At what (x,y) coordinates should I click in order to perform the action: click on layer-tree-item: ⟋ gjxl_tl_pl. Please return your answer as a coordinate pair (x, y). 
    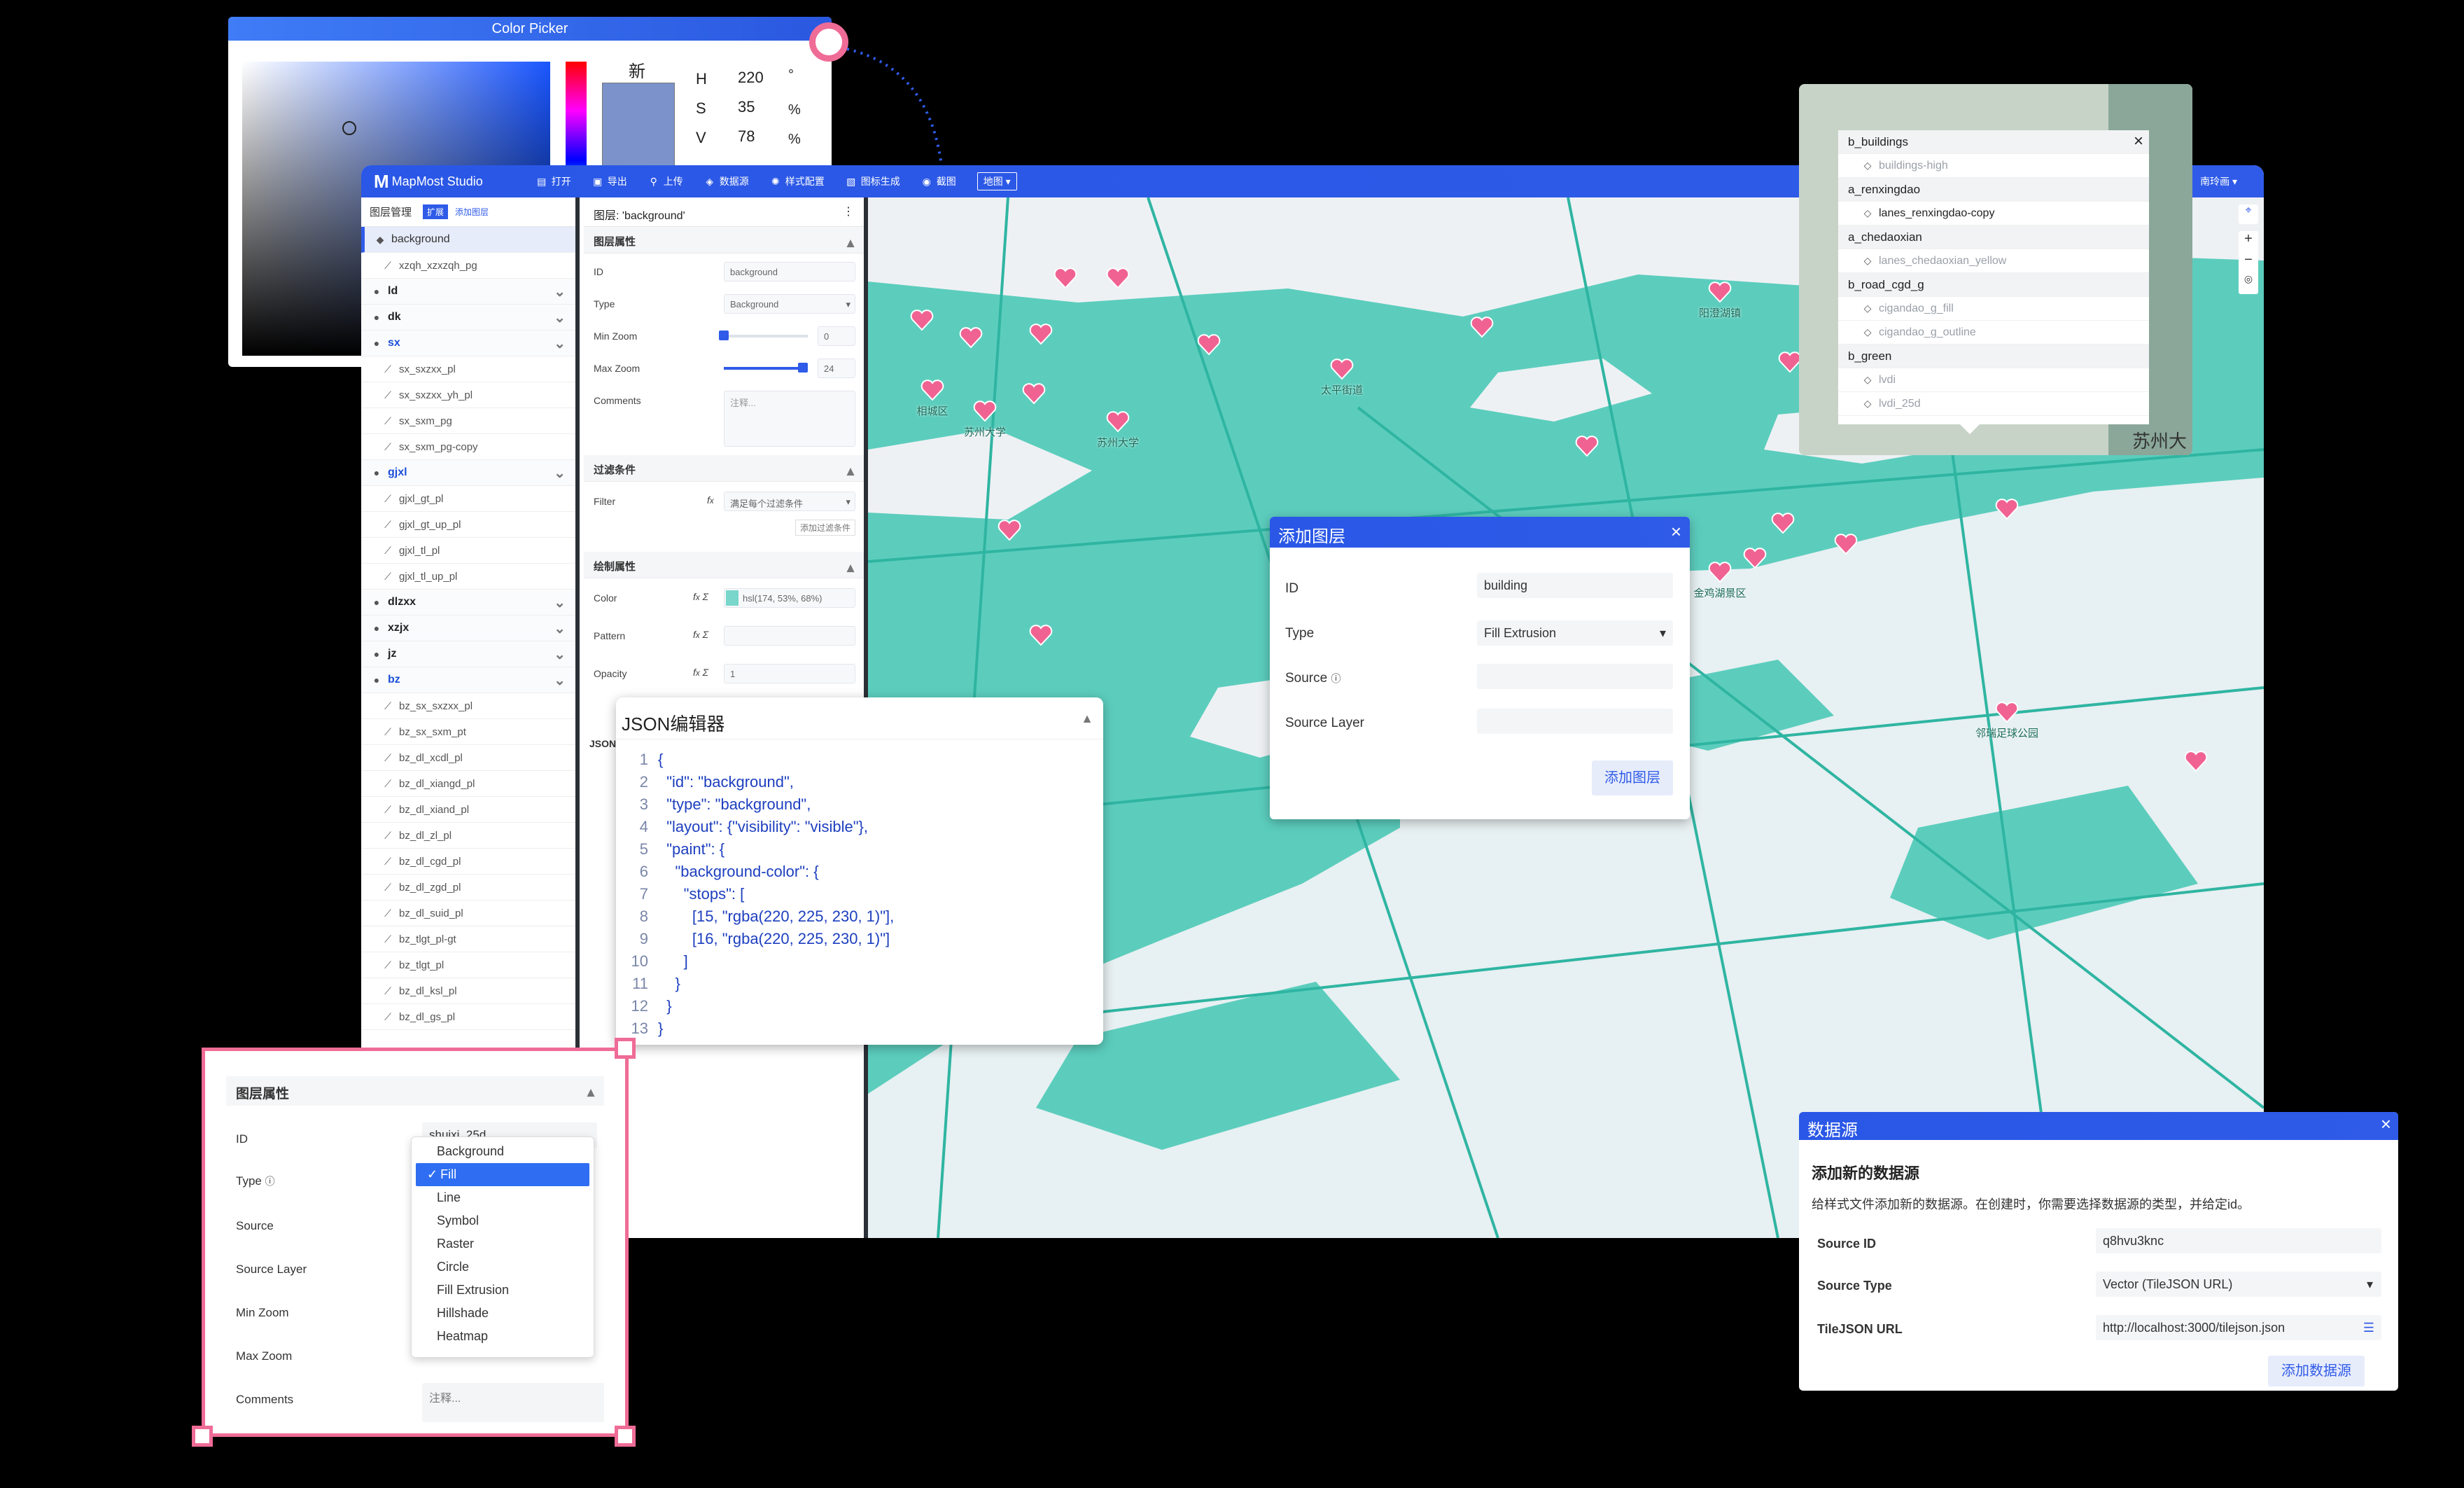
    Looking at the image, I should click on (468, 551).